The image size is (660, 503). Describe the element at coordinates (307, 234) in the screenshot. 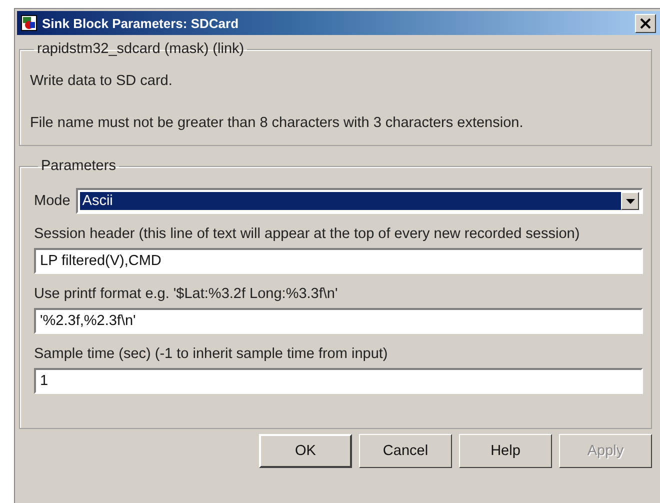

I see `field-label: Session header (this line of text will appear at the top of every new recorded session)` at that location.